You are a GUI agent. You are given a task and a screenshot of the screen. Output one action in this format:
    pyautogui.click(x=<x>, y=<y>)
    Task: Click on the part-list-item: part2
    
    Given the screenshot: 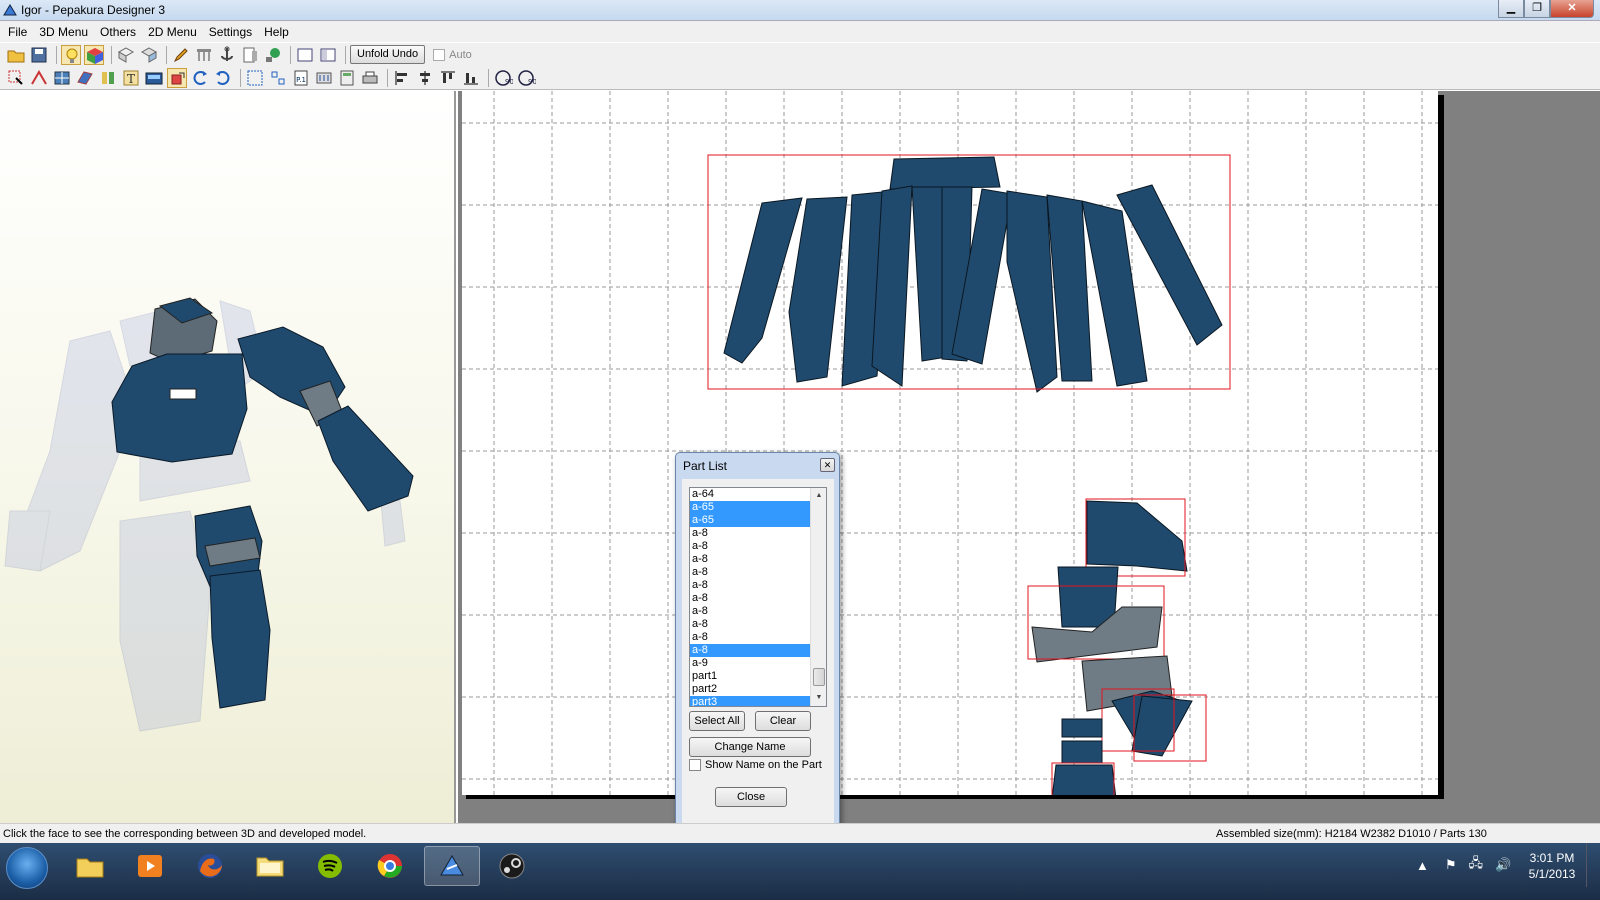 What is the action you would take?
    pyautogui.click(x=750, y=689)
    